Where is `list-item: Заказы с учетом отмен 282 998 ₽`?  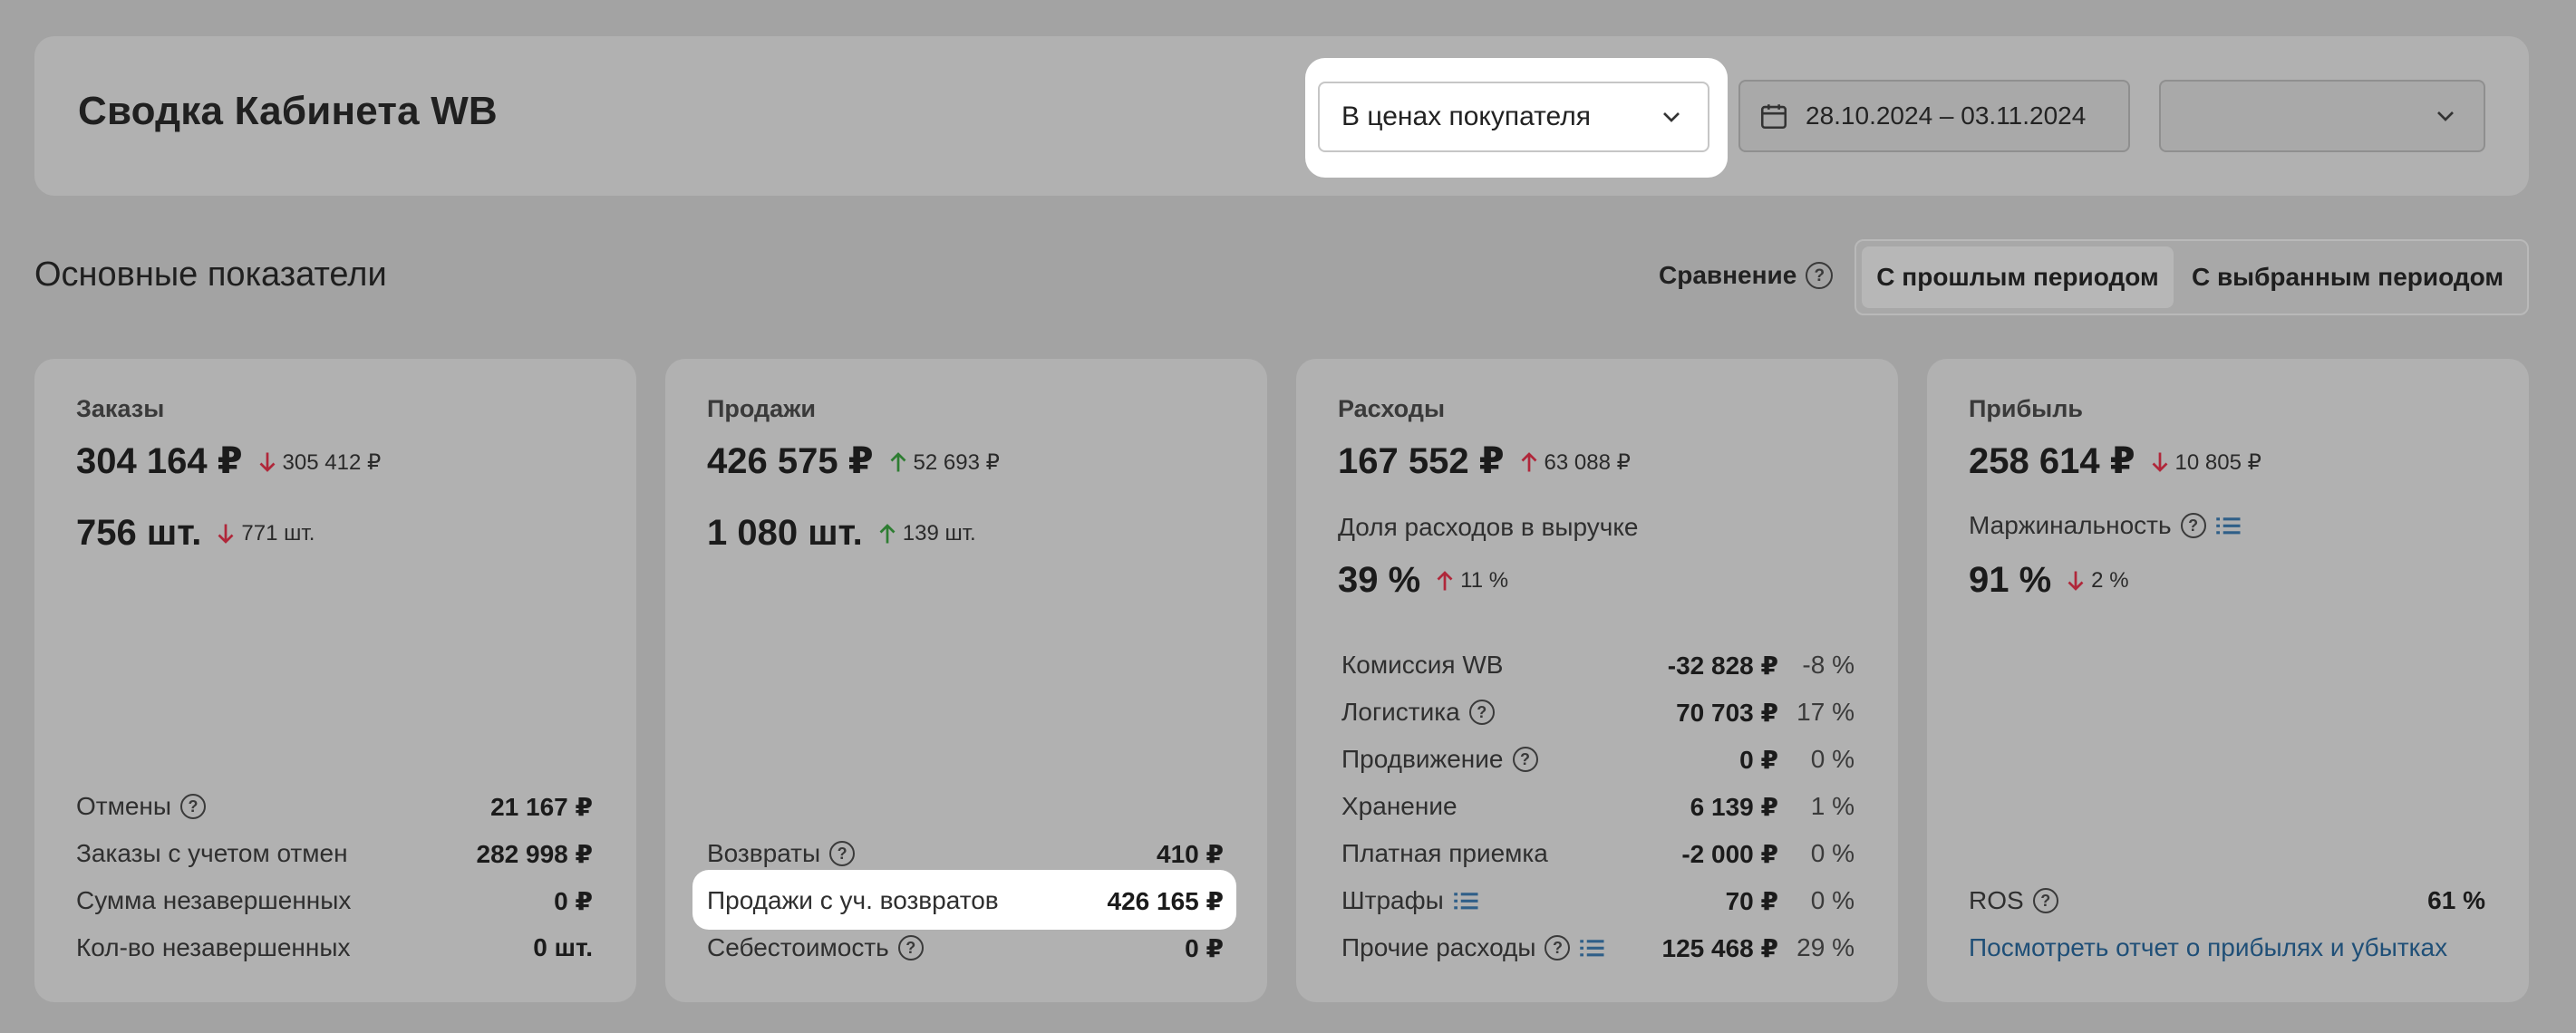 list-item: Заказы с учетом отмен 282 998 ₽ is located at coordinates (334, 853).